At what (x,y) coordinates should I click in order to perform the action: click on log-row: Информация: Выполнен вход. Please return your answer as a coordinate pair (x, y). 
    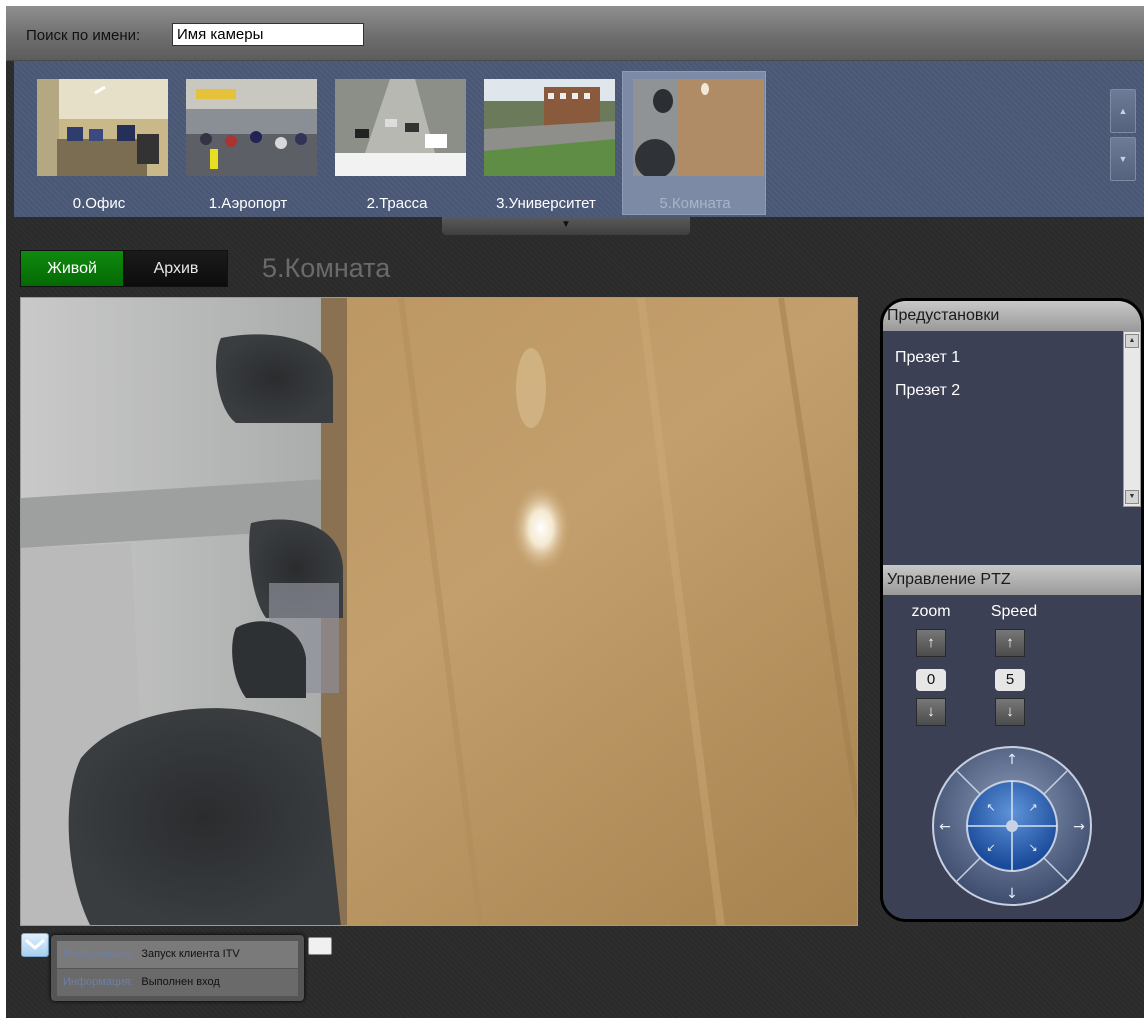
    Looking at the image, I should click on (177, 982).